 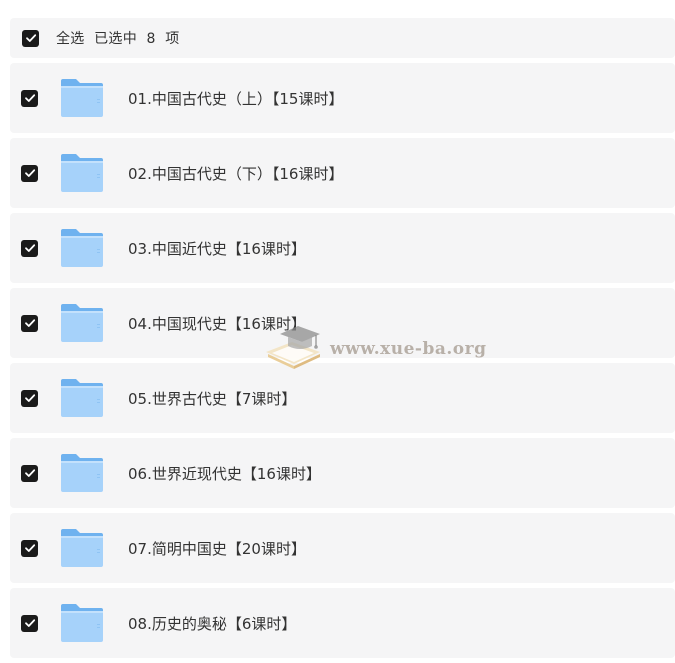 I want to click on folder-row: 06.世界近现代史【16课时】, so click(x=342, y=473).